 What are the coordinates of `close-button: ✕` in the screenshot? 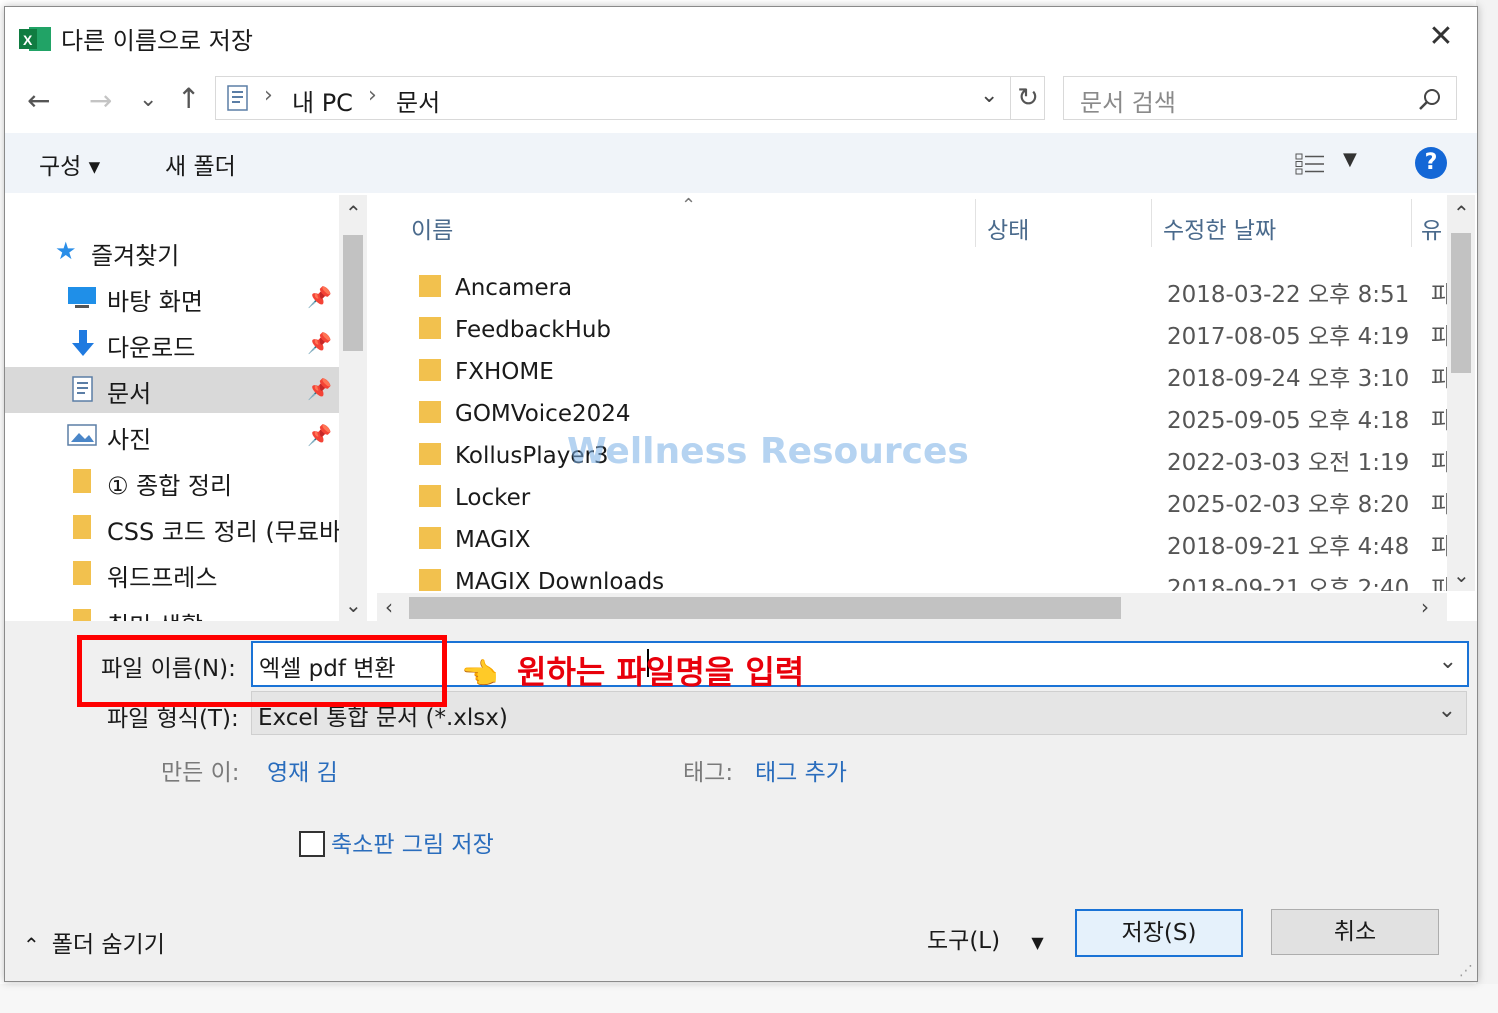 It's located at (1441, 39).